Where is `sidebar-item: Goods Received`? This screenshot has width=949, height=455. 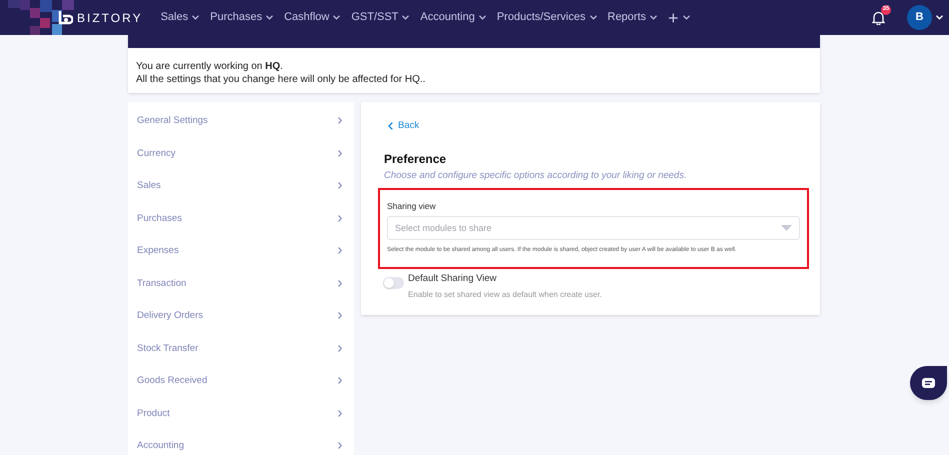 sidebar-item: Goods Received is located at coordinates (241, 390).